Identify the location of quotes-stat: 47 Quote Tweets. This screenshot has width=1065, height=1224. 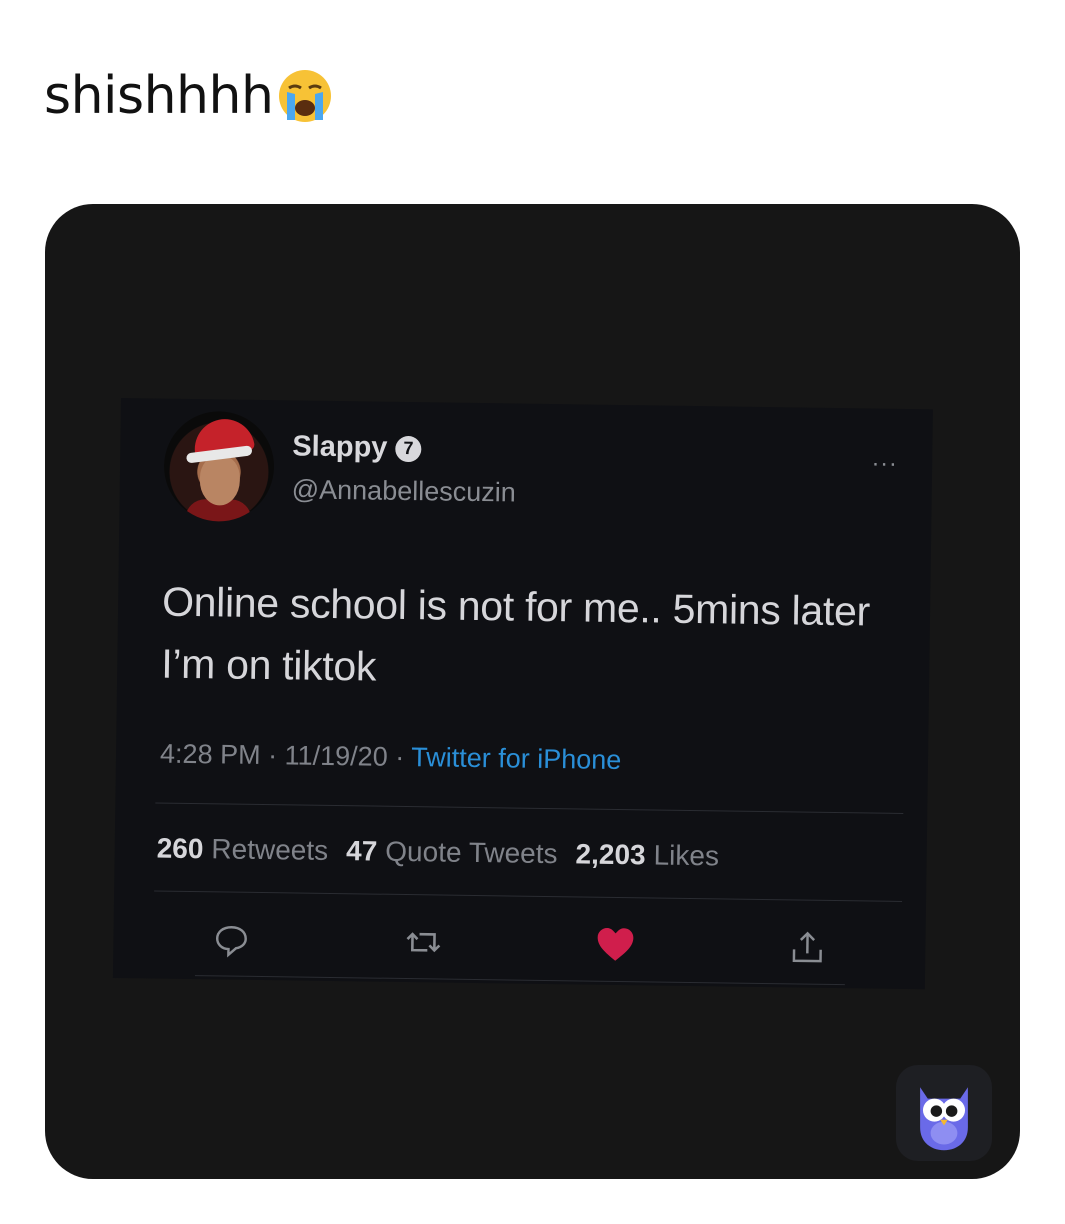
(452, 852).